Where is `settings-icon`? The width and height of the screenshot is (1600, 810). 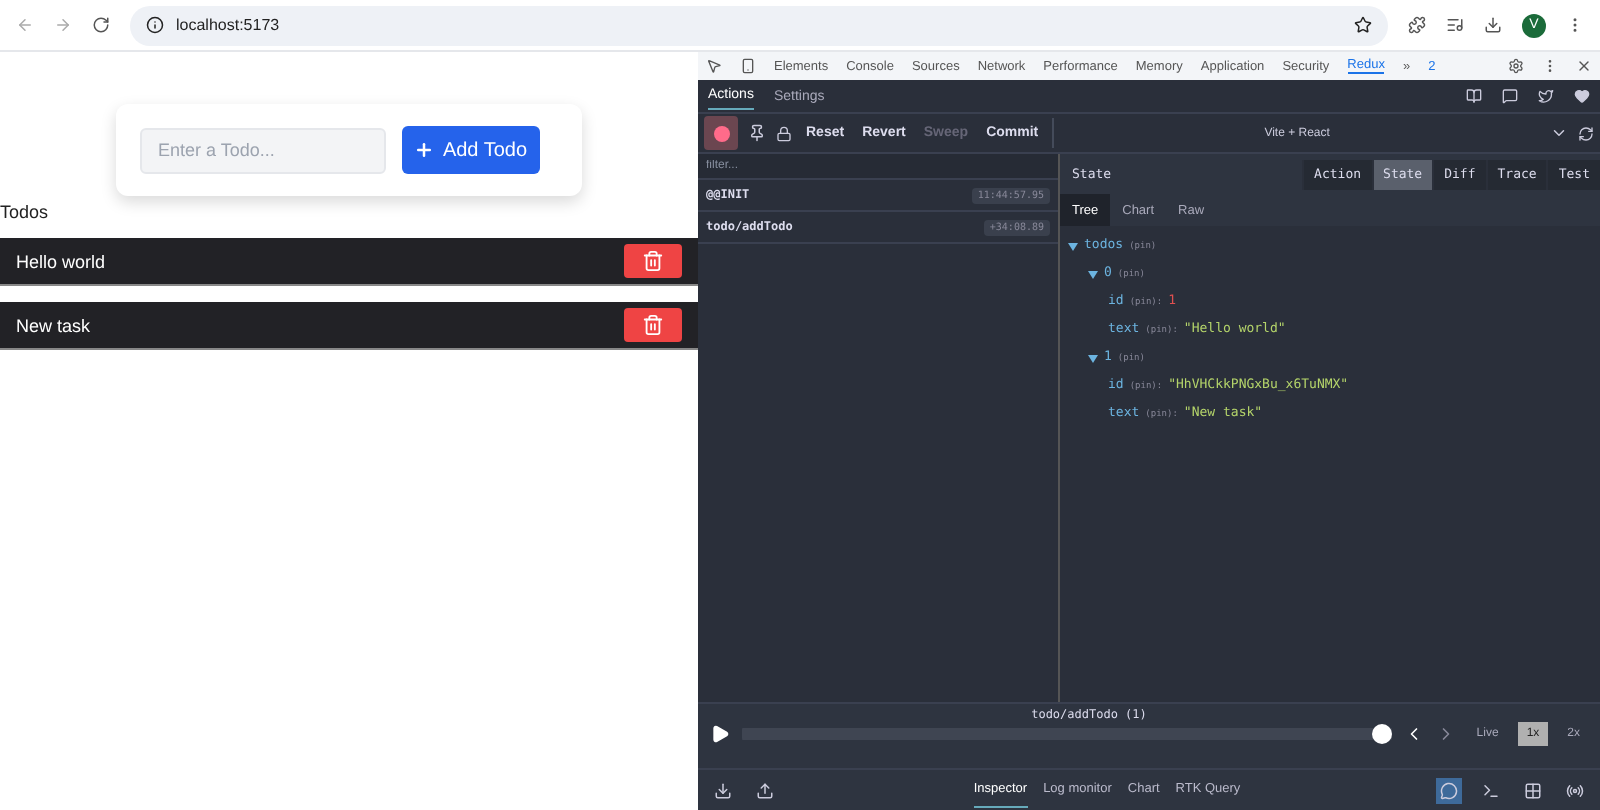 settings-icon is located at coordinates (1516, 66).